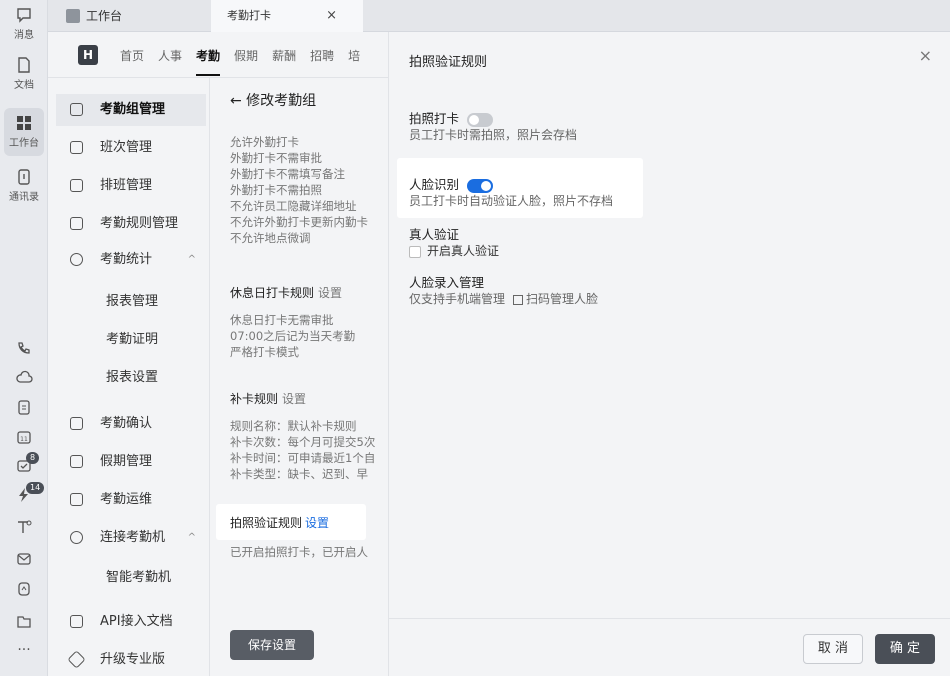  What do you see at coordinates (276, 158) in the screenshot?
I see `rule-line: 外勤打卡不需审批` at bounding box center [276, 158].